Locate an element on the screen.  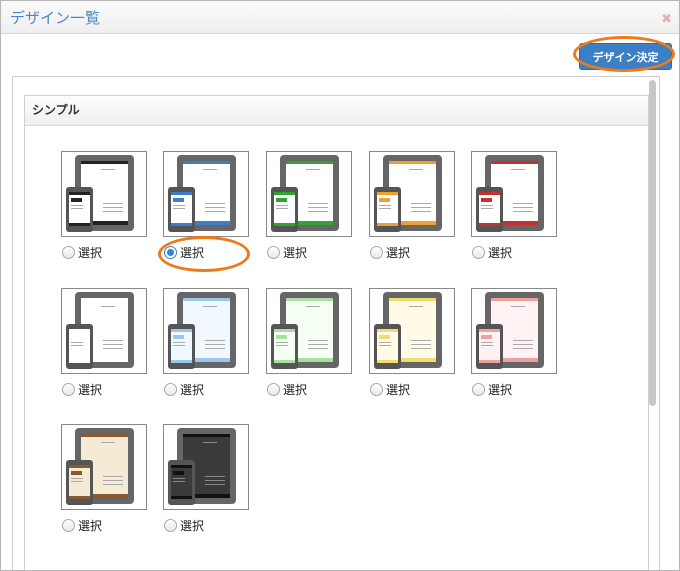
dialog-title: デザイン一覧 is located at coordinates (55, 18).